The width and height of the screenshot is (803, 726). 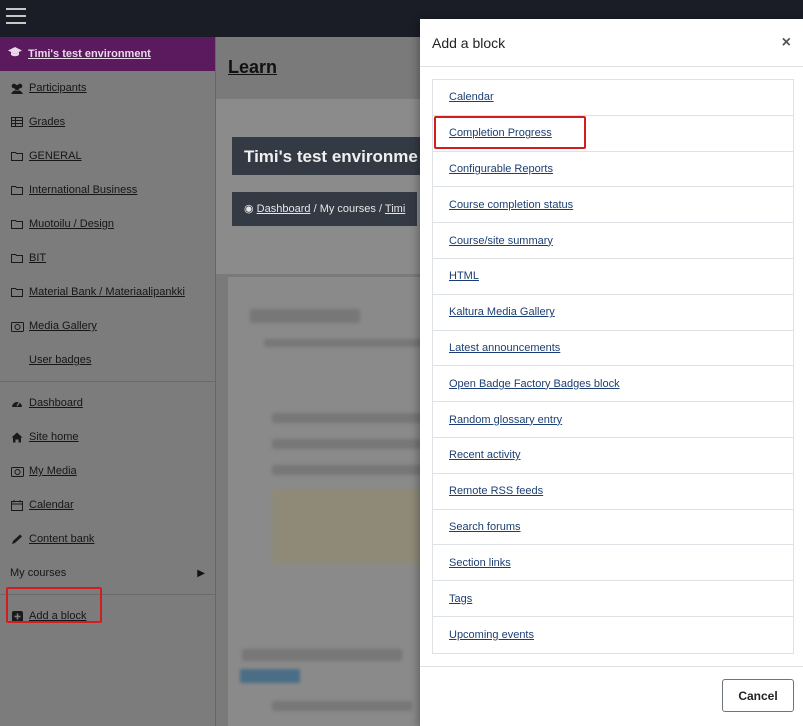 I want to click on block-item-course-site-summary: Course/site summary, so click(x=613, y=241).